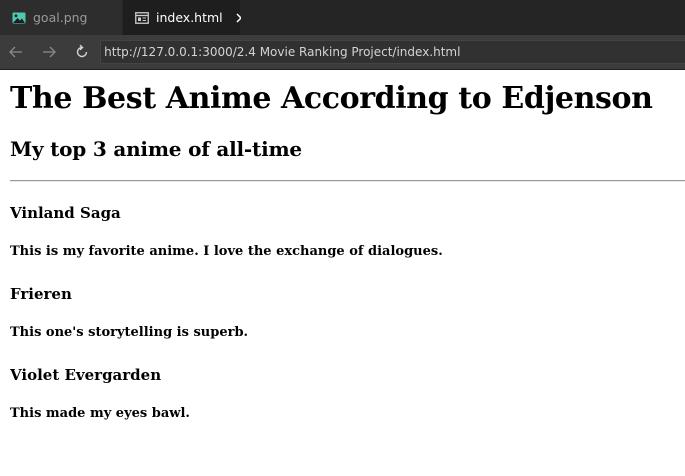 The width and height of the screenshot is (685, 476). What do you see at coordinates (347, 181) in the screenshot?
I see `divider` at bounding box center [347, 181].